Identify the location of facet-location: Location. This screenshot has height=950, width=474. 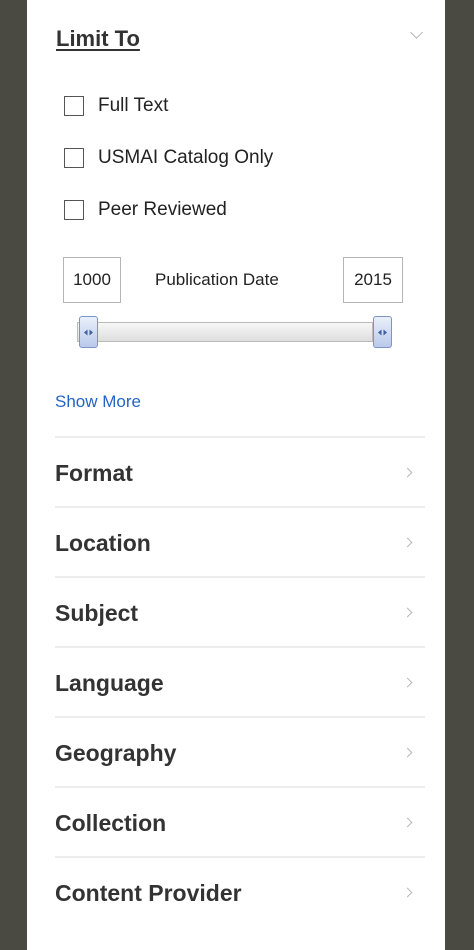
(240, 541).